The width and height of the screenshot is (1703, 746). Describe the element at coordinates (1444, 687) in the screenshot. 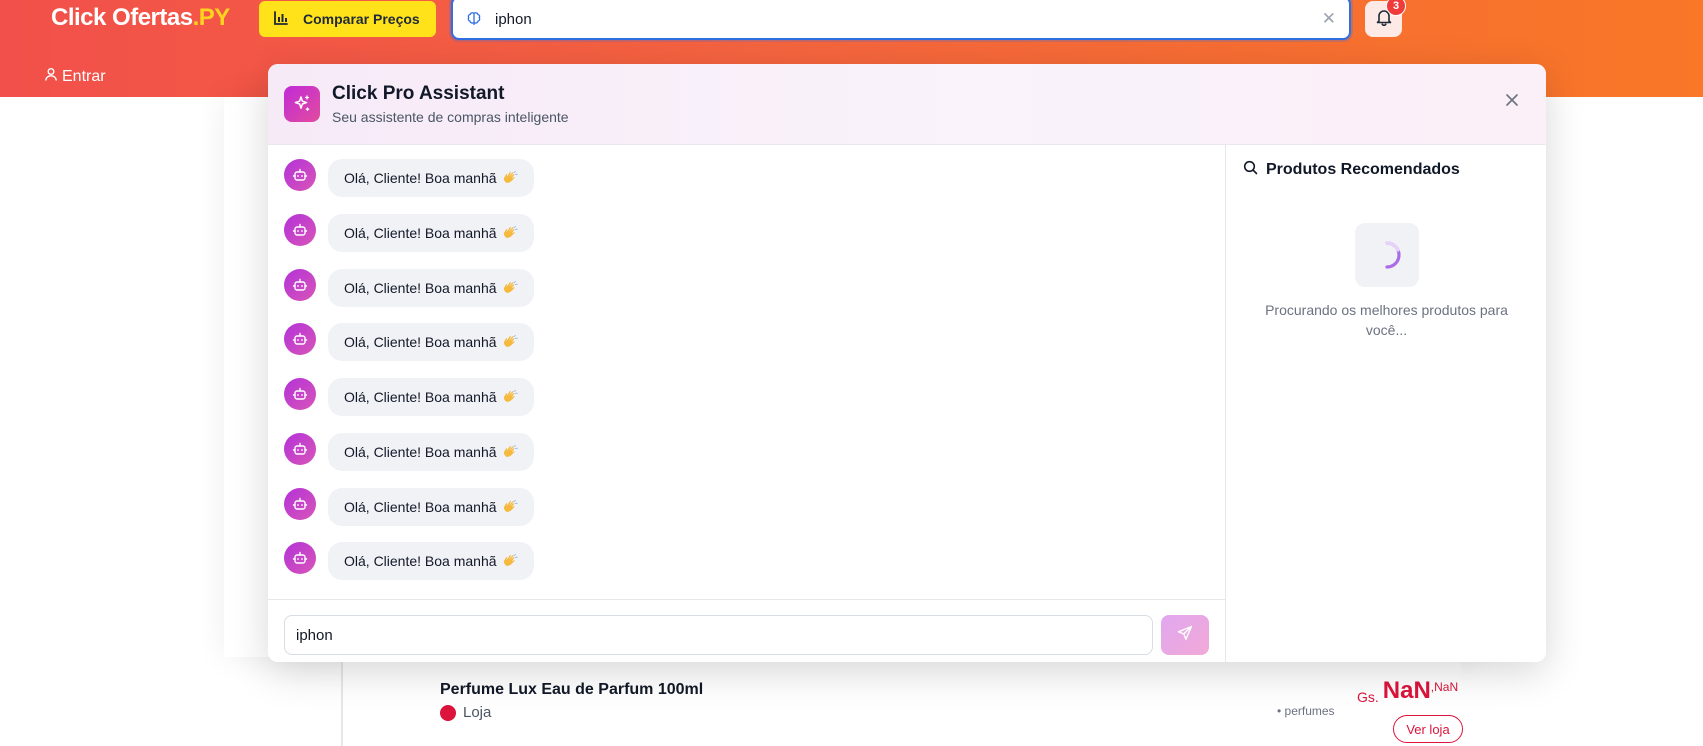

I see `price-decimal: ,NaN` at that location.